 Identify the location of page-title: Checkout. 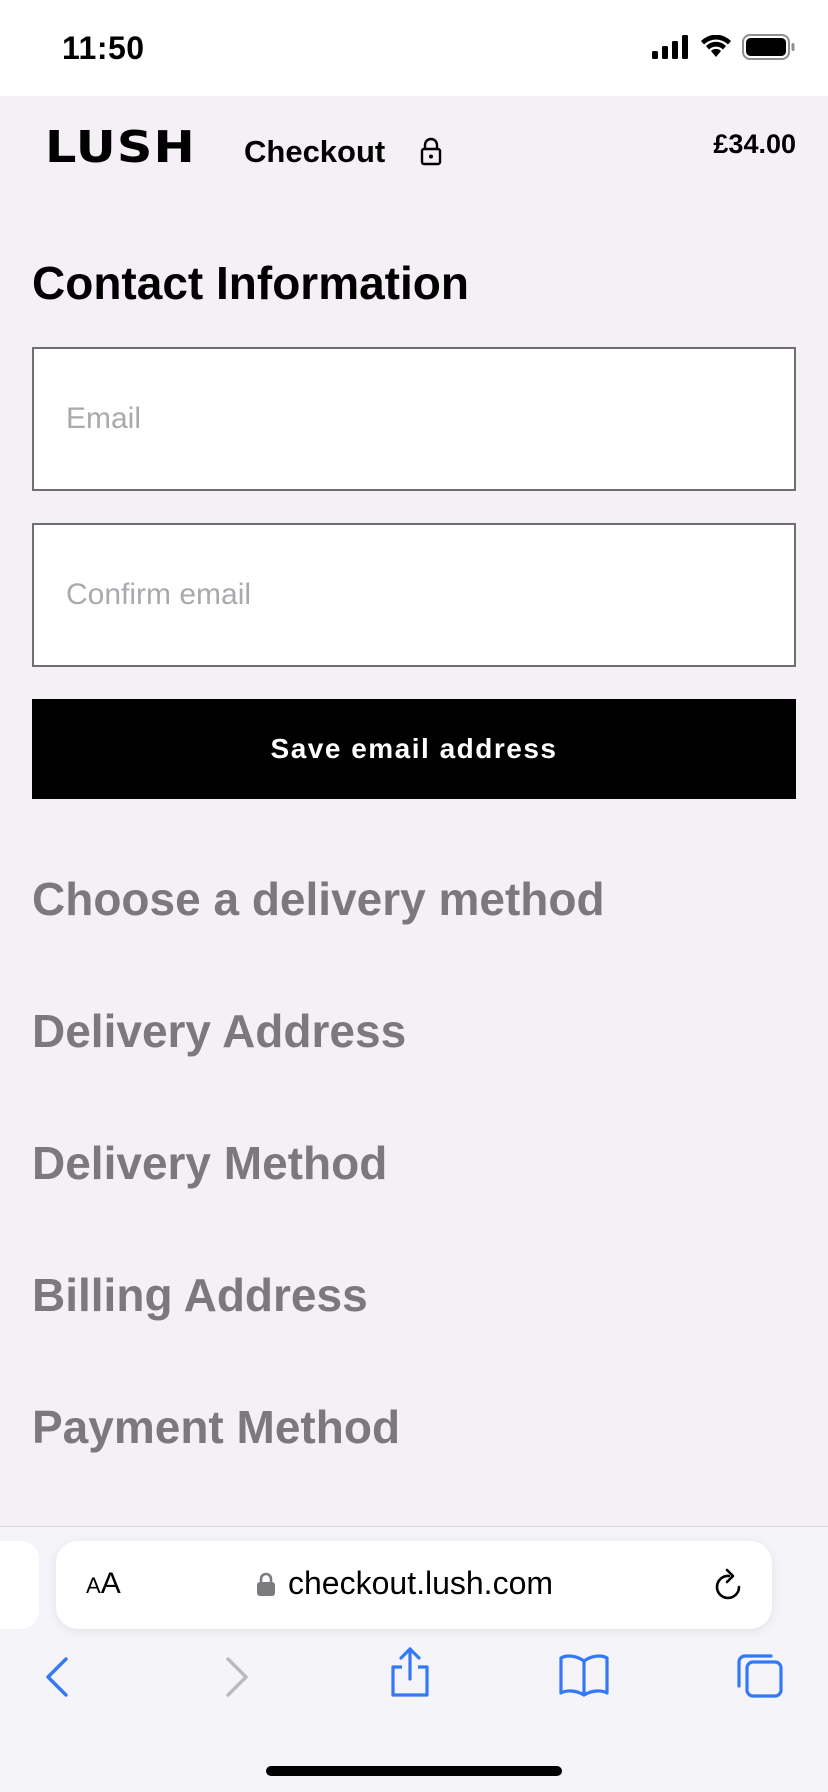
(315, 151).